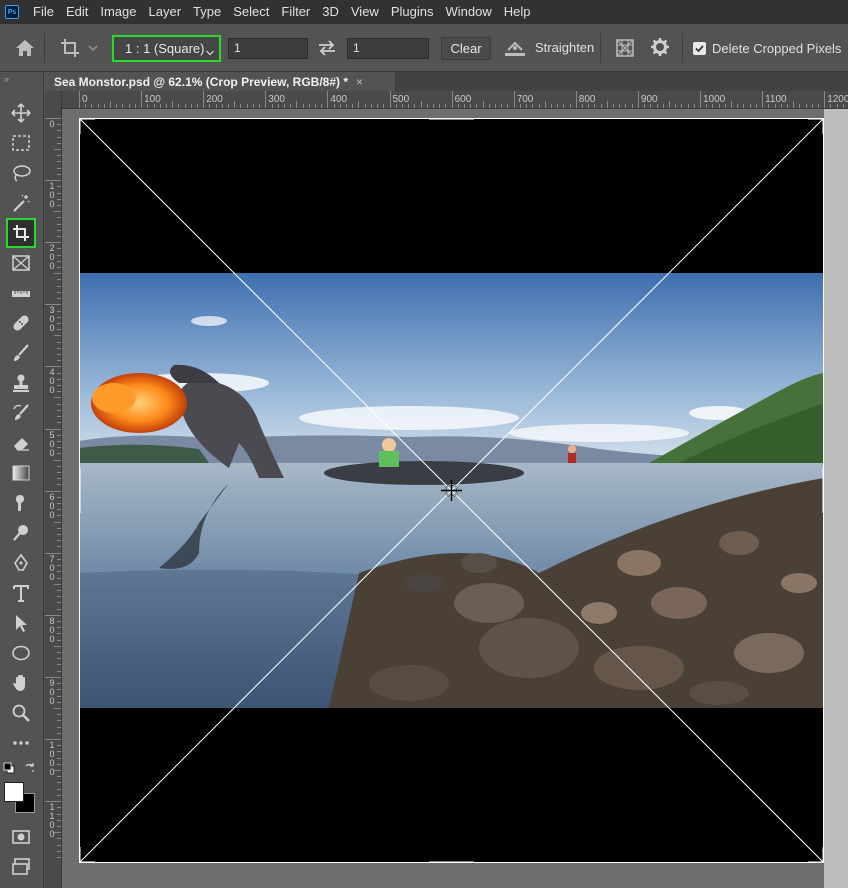  Describe the element at coordinates (30, 768) in the screenshot. I see `swap-colors-icon` at that location.